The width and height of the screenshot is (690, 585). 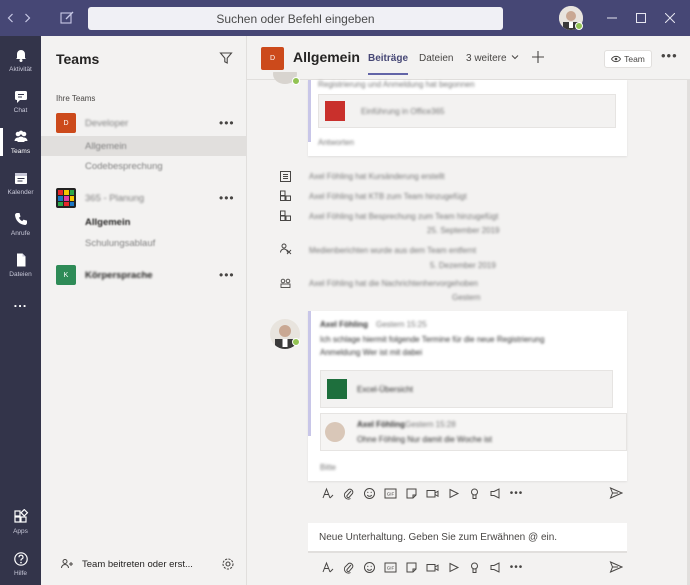 I want to click on channel-name: Schulungsablauf, so click(x=120, y=243).